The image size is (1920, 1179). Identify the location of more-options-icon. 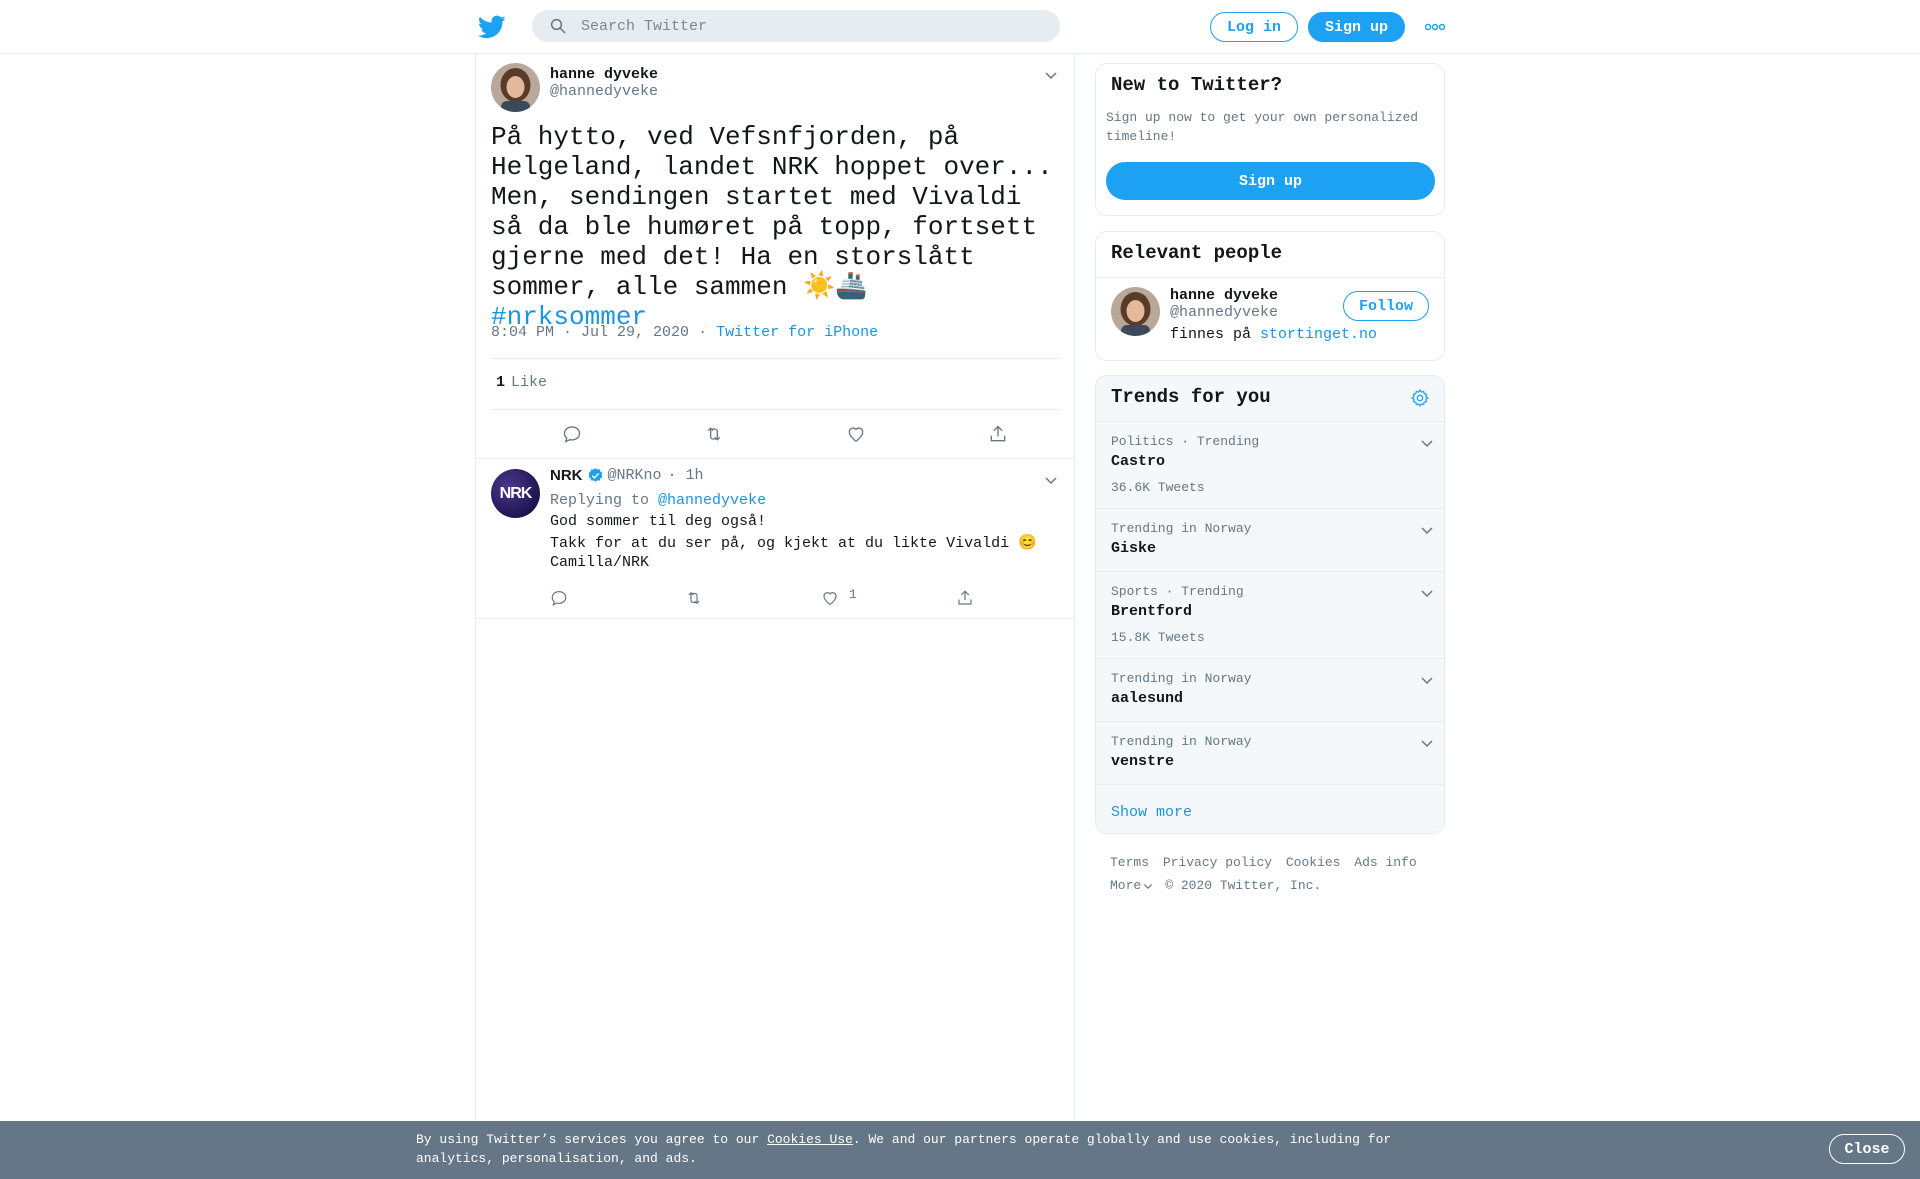
(1435, 27).